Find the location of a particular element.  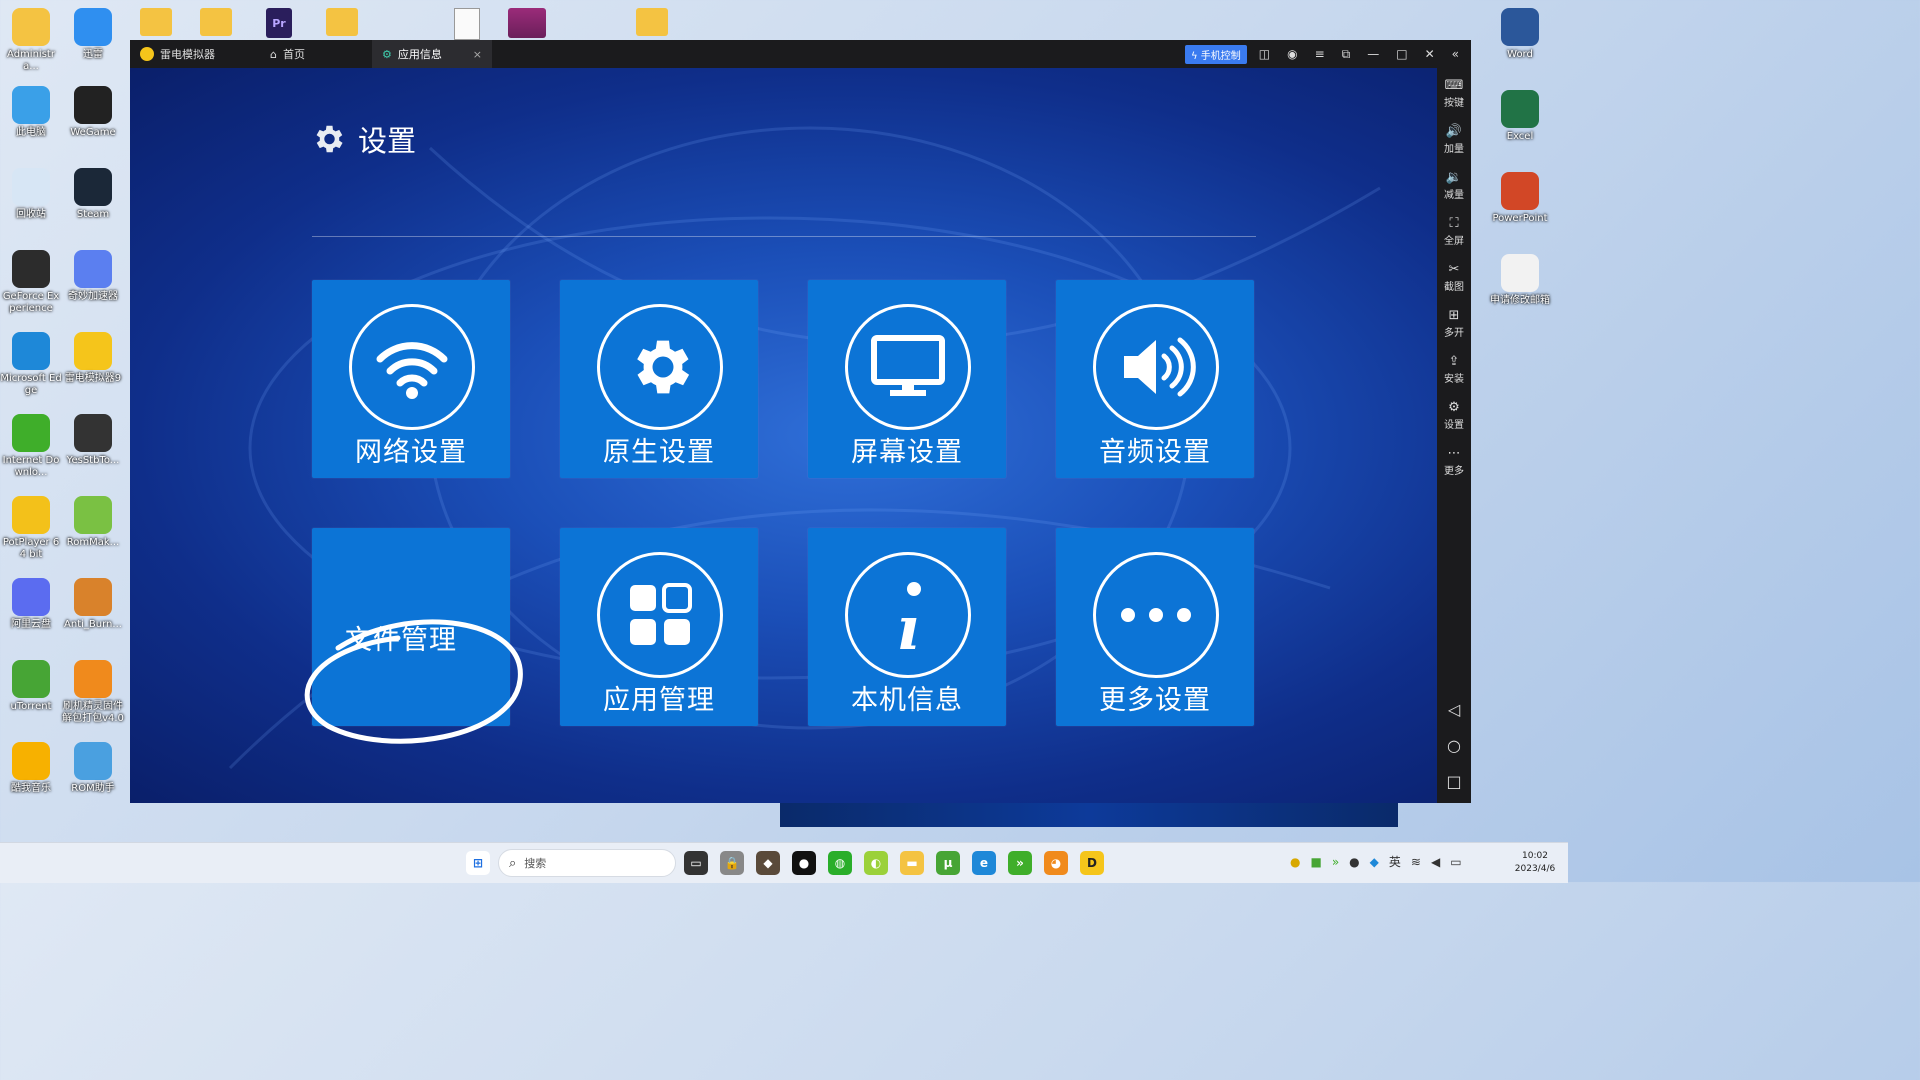

desktop-icon: 刷机精灵固件解包打包v4.0 is located at coordinates (93, 692).